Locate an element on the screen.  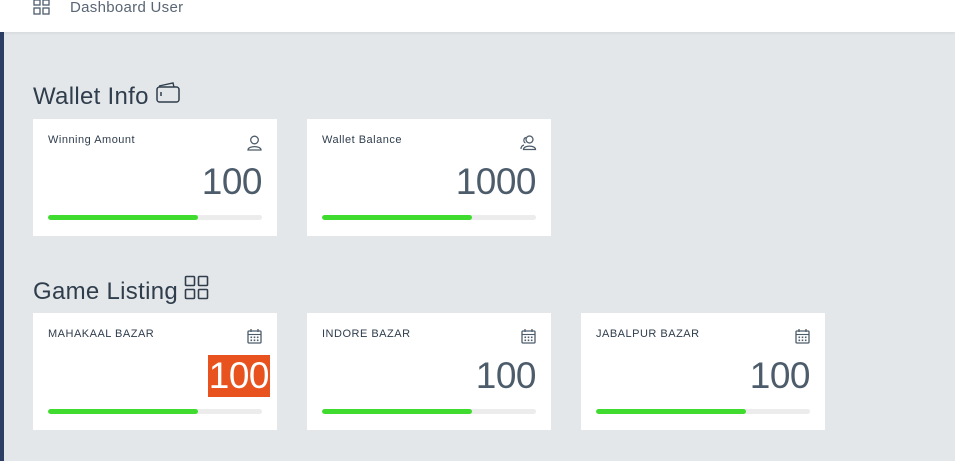
game-card-indore-bazar: INDORE BAZAR 100 is located at coordinates (429, 371).